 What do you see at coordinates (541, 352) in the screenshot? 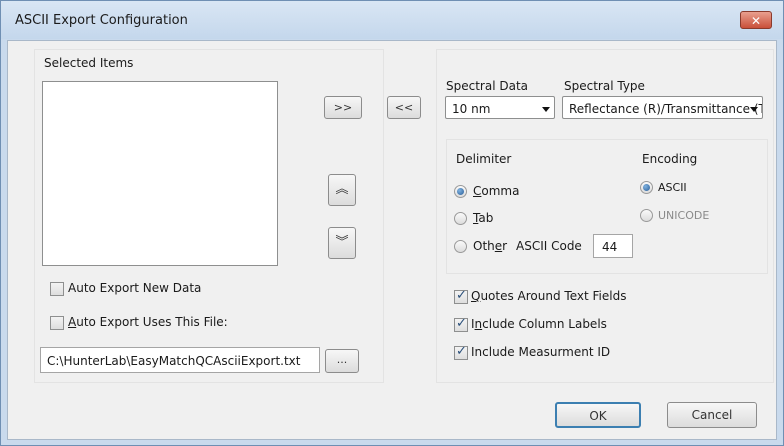
I see `include-measurement-id-label: Include Measurment ID` at bounding box center [541, 352].